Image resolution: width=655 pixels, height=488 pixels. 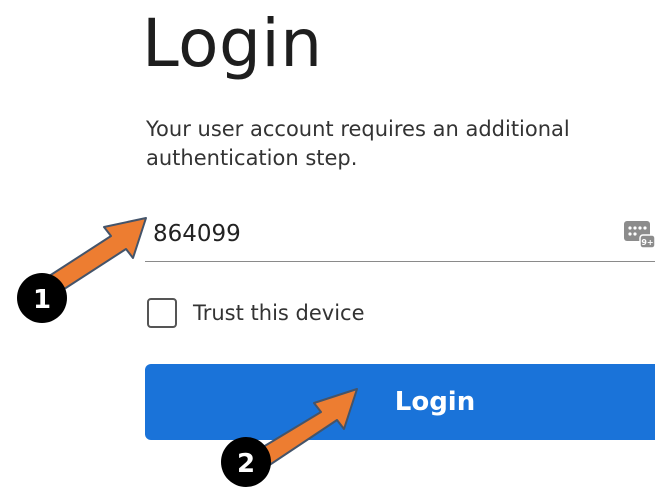 What do you see at coordinates (639, 234) in the screenshot?
I see `keypad-icon: 9+` at bounding box center [639, 234].